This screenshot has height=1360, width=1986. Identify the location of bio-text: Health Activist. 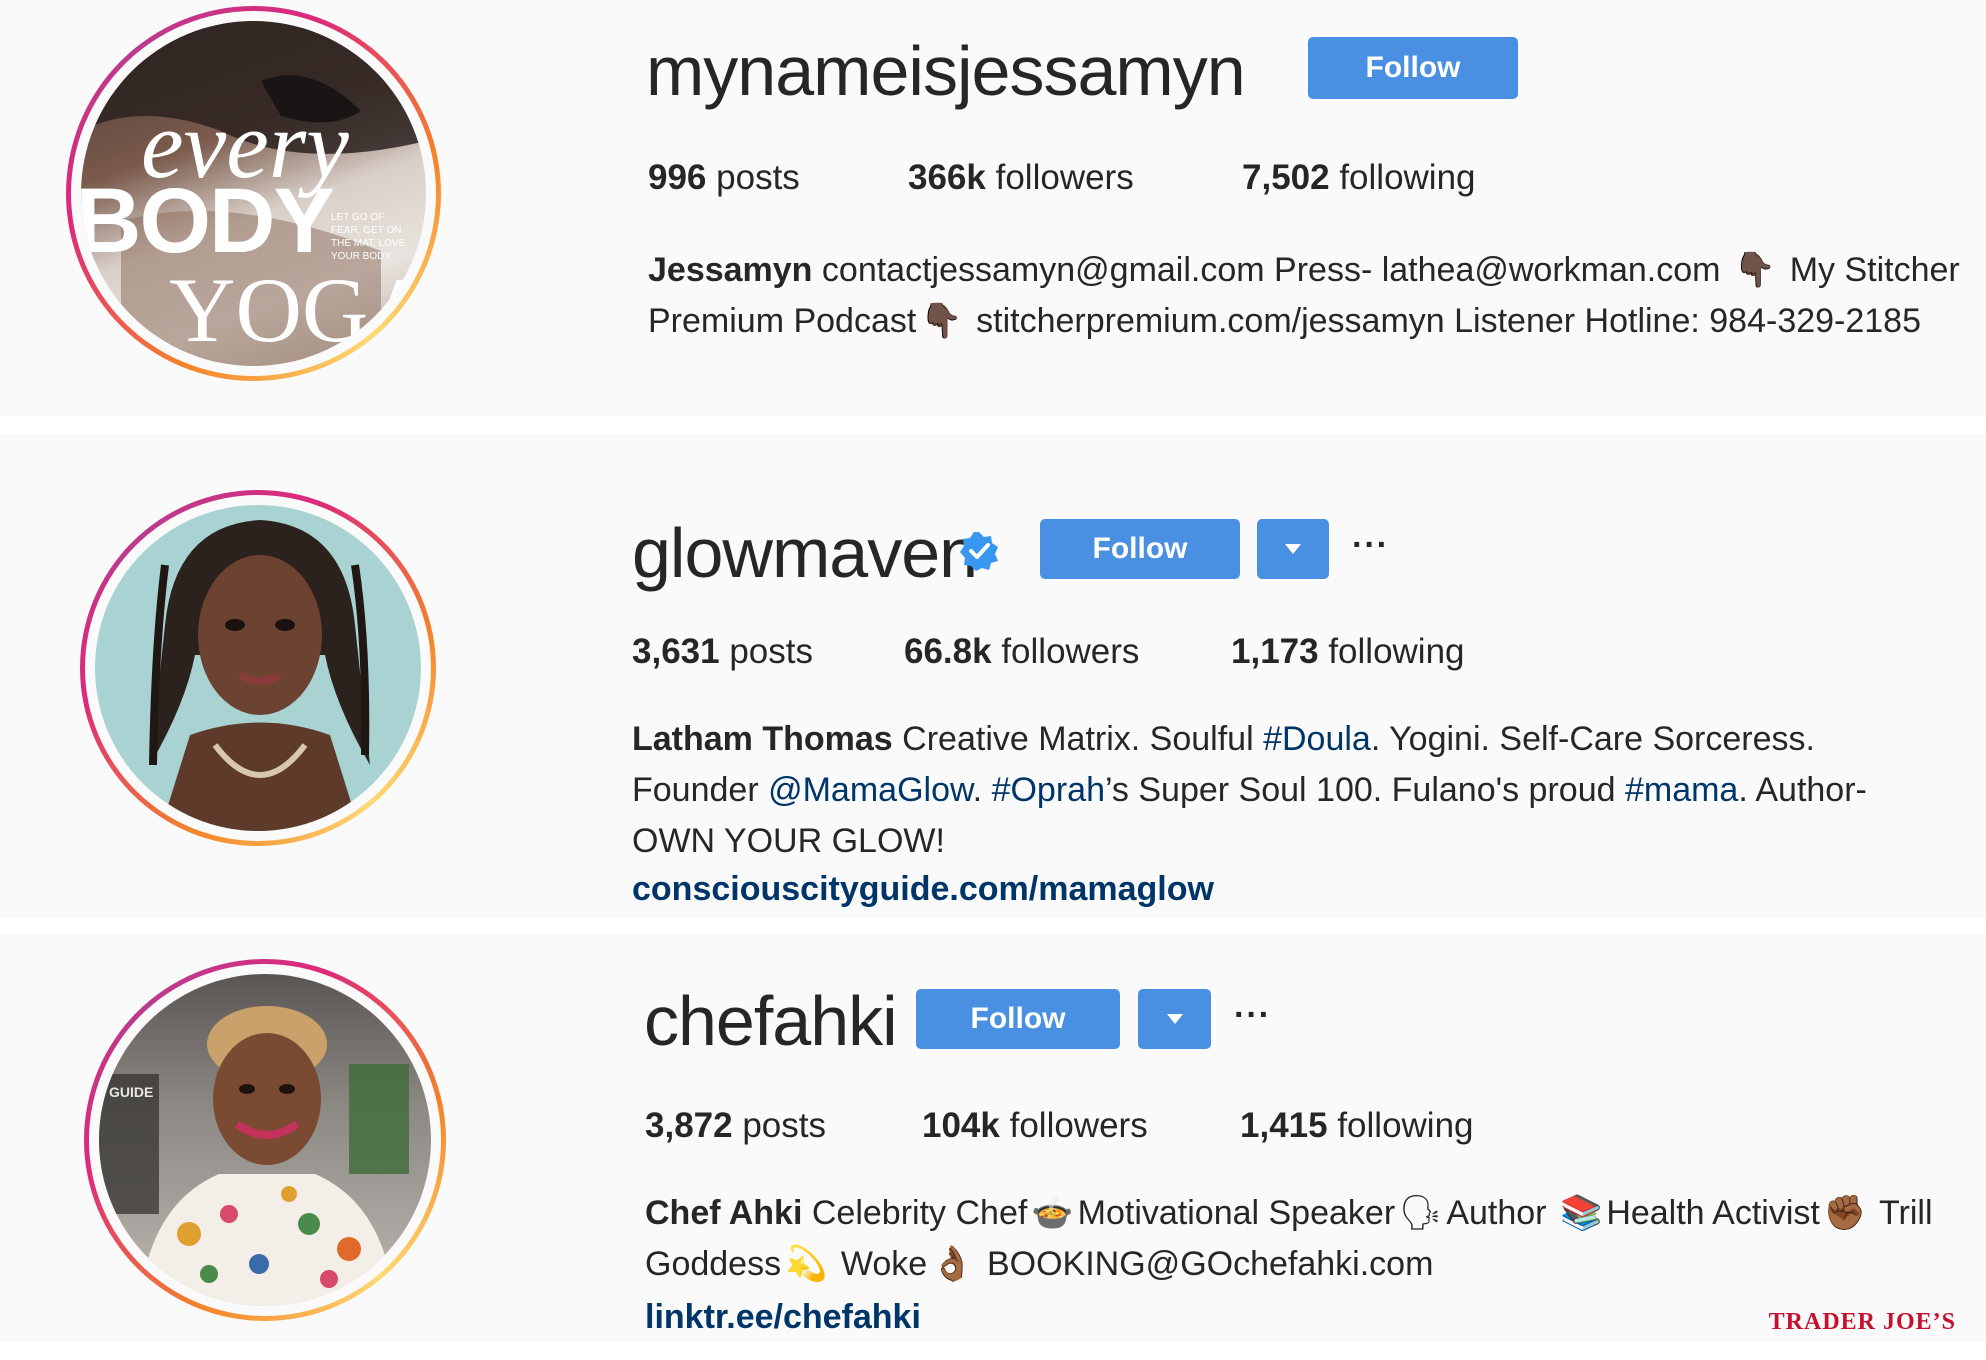
(1713, 1213).